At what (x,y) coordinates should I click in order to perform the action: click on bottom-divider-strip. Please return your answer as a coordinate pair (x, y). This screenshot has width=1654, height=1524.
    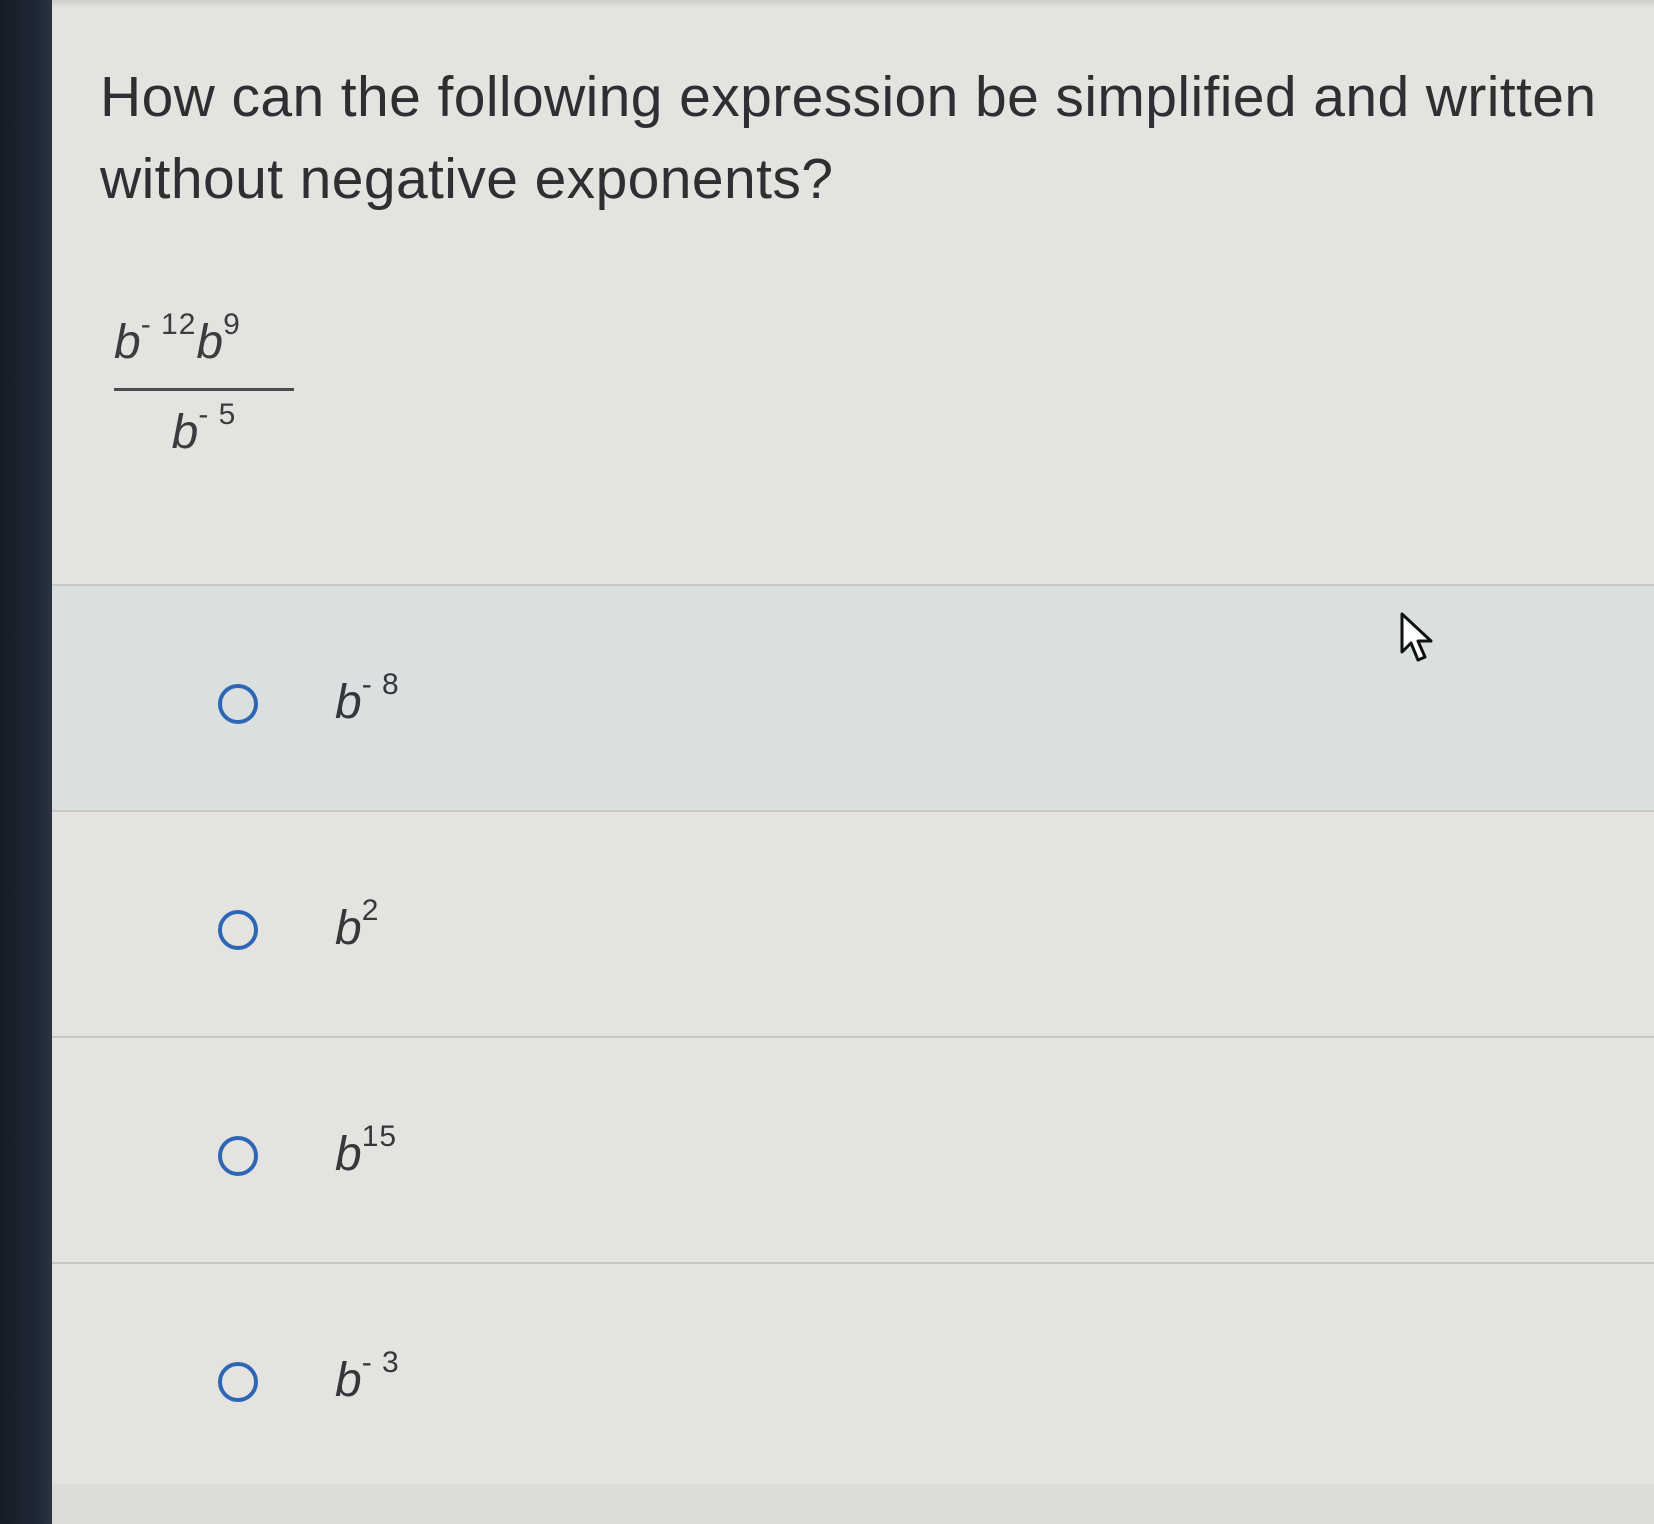
    Looking at the image, I should click on (853, 1504).